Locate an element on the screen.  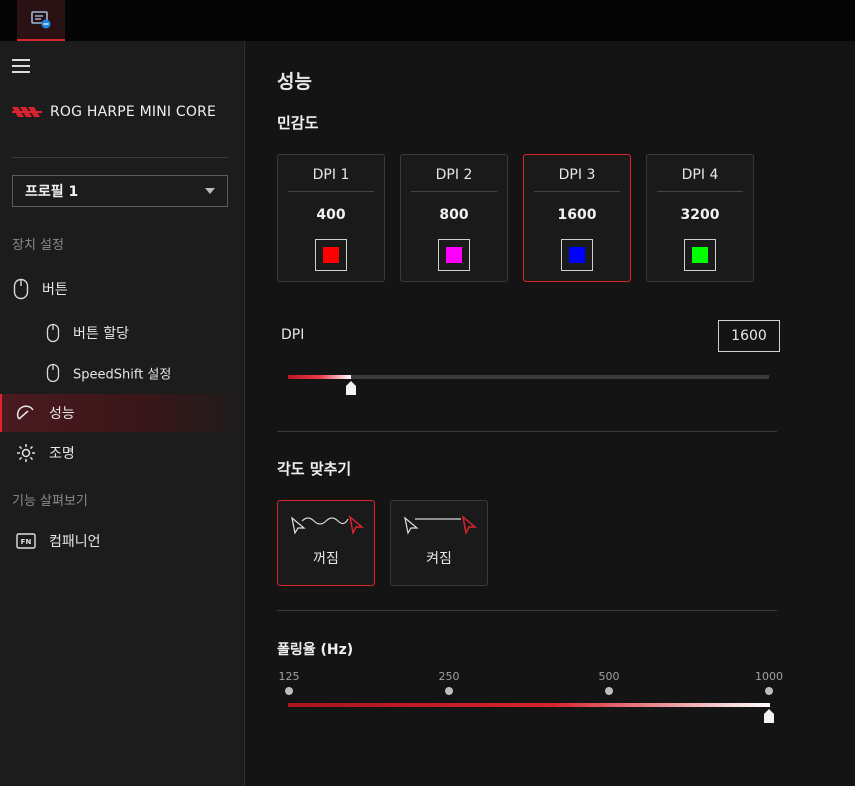
dpi-stage-card-3: DPI 3 1600 is located at coordinates (577, 218).